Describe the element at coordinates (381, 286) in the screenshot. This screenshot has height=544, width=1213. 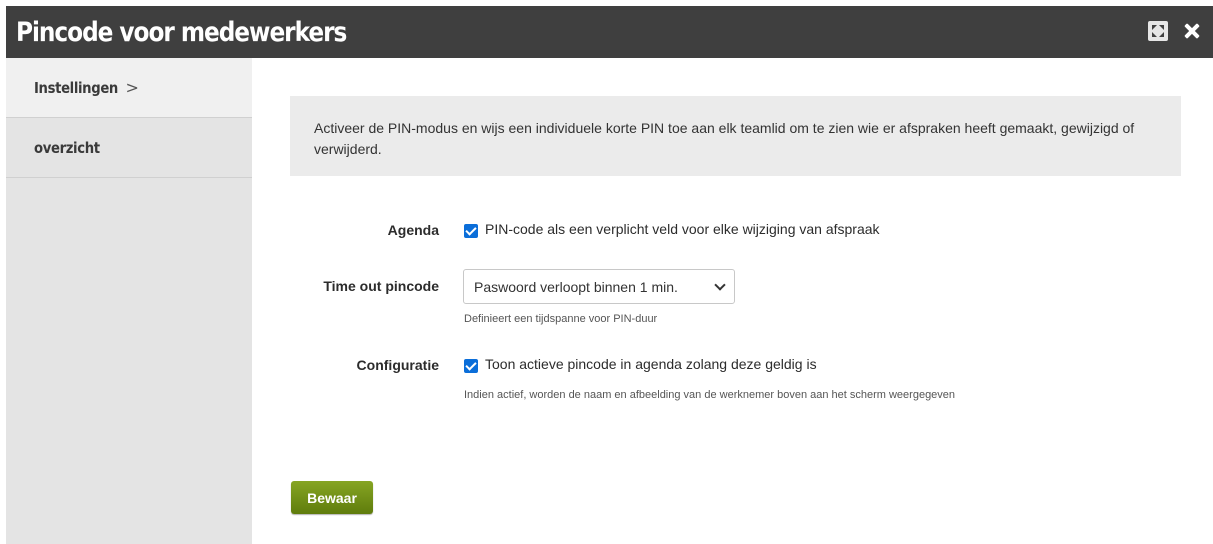
I see `timeout-label: Time out pincode` at that location.